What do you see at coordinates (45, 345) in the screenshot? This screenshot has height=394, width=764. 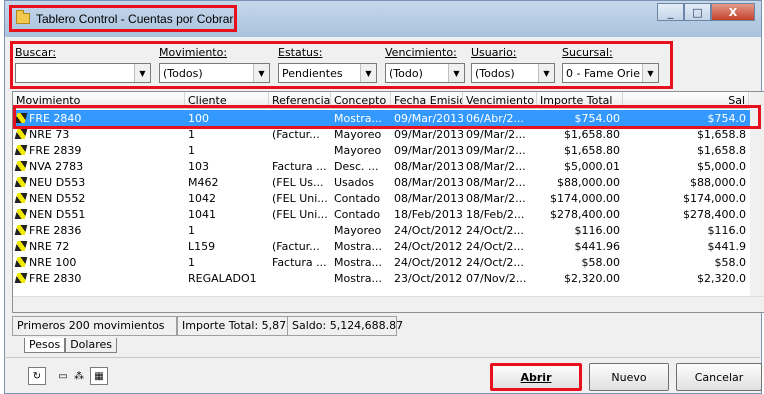 I see `tab-pesos: Pesos` at bounding box center [45, 345].